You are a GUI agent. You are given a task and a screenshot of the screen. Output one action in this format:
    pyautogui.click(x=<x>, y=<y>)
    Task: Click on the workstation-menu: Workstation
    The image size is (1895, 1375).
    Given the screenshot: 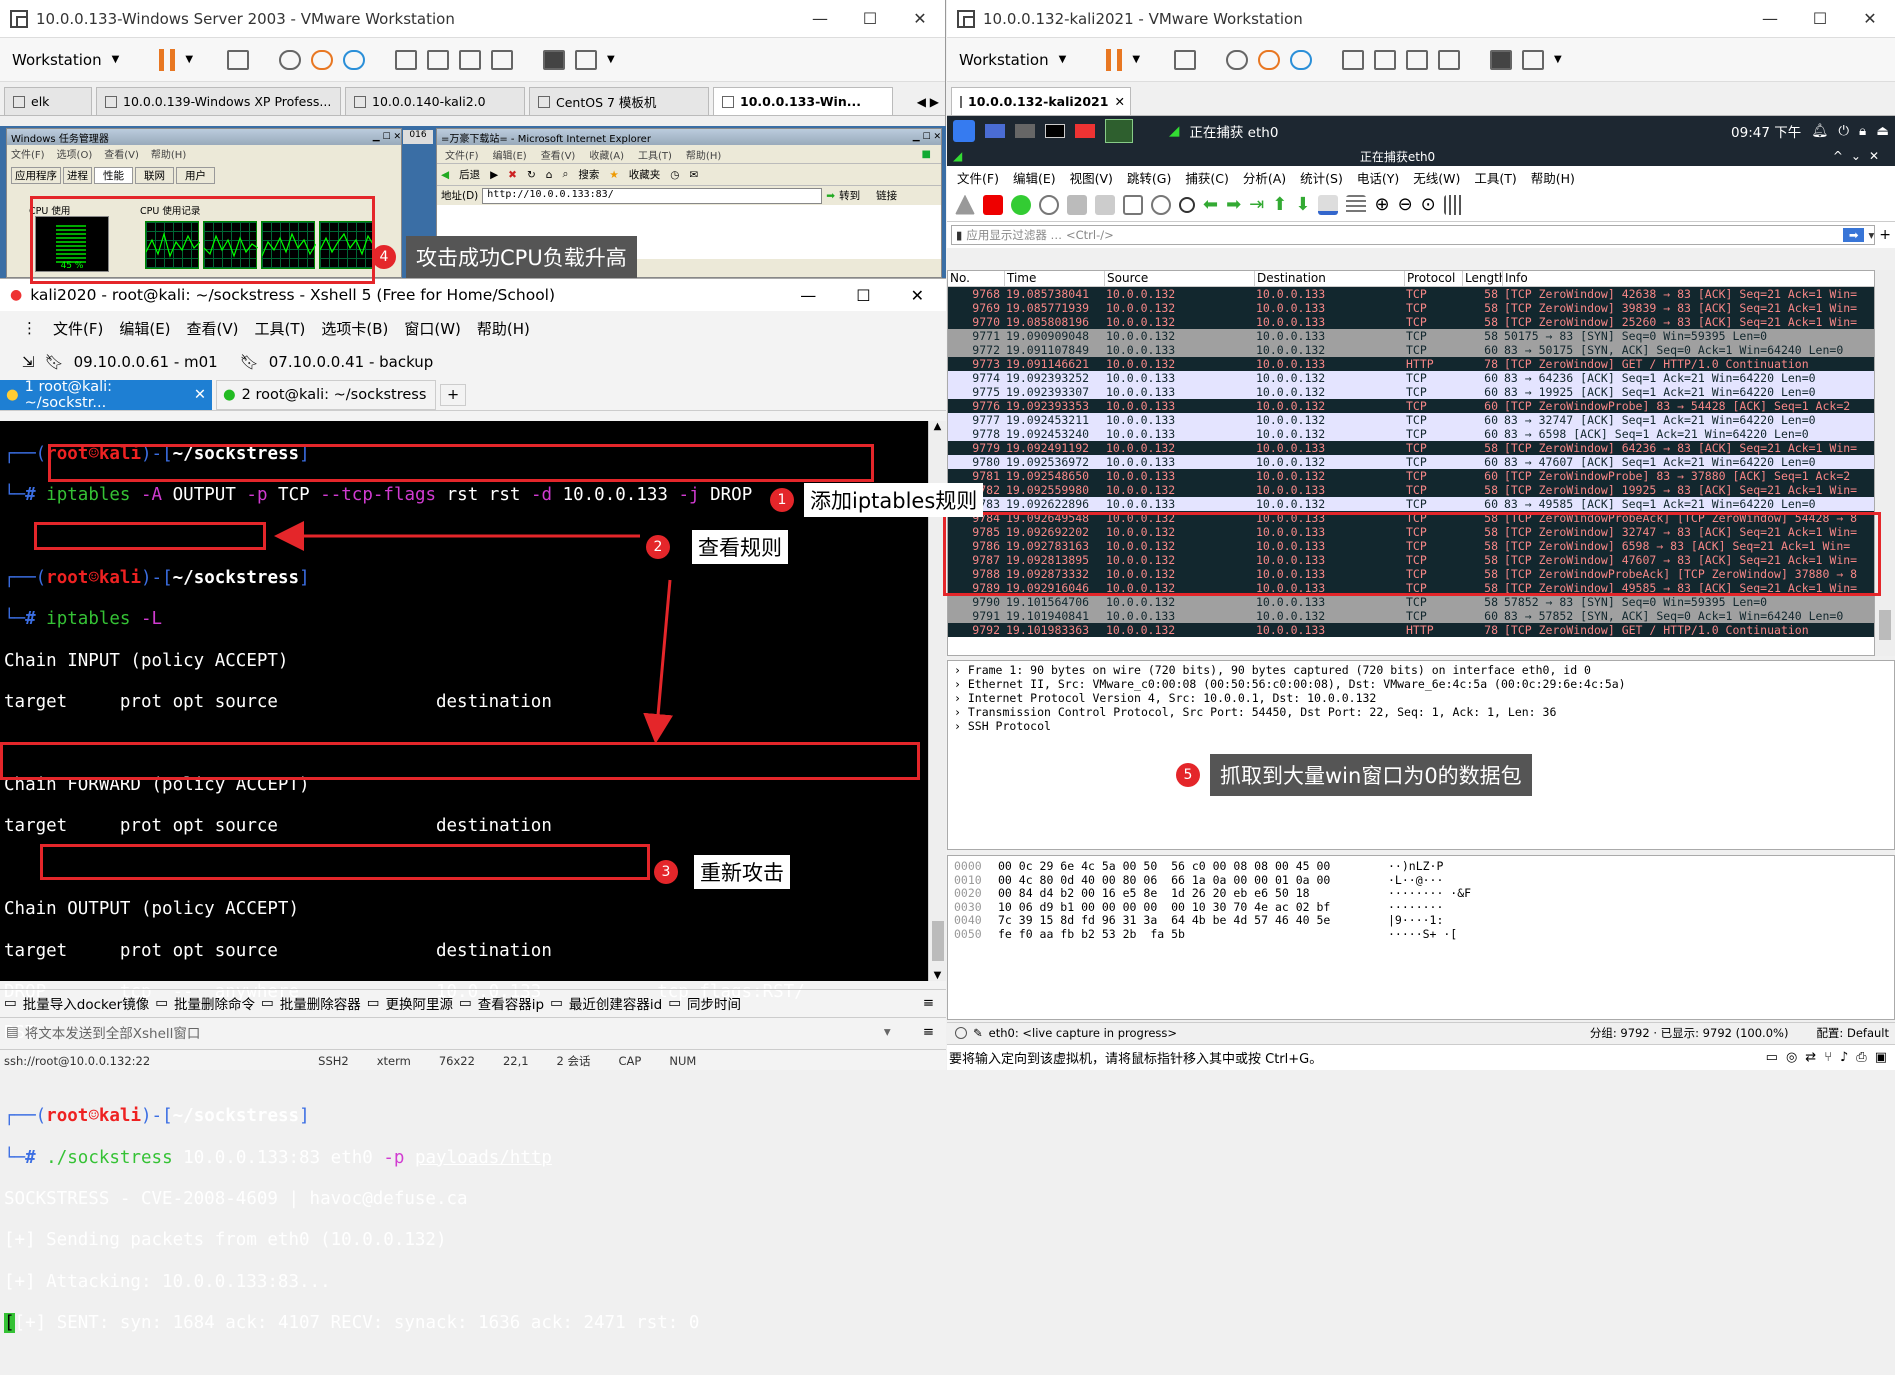 What is the action you would take?
    pyautogui.click(x=1004, y=60)
    